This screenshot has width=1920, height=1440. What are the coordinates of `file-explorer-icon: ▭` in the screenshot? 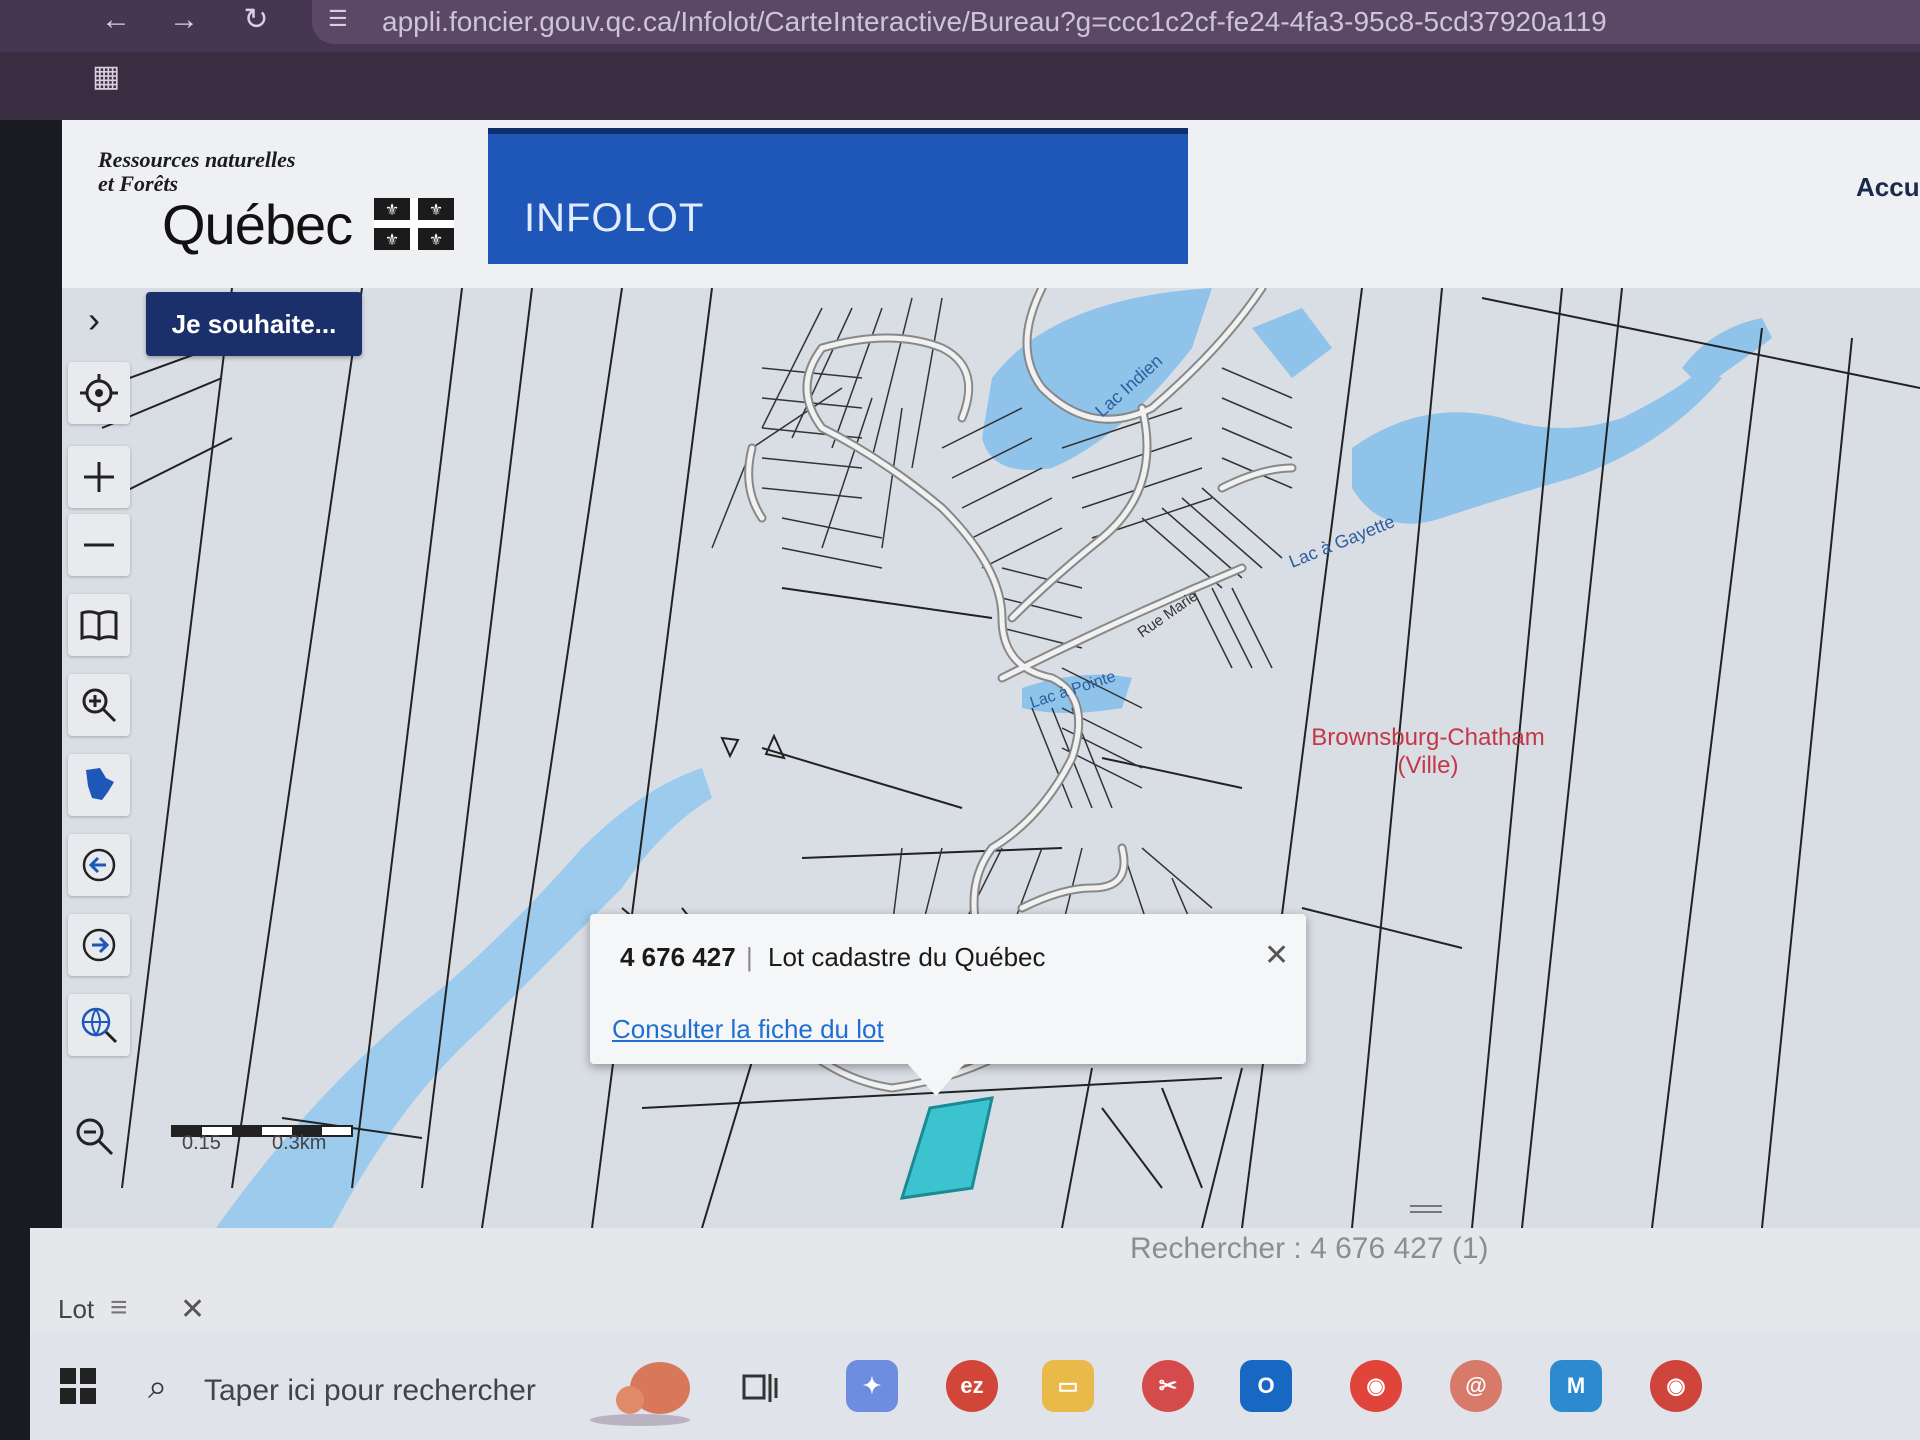 It's located at (1068, 1386).